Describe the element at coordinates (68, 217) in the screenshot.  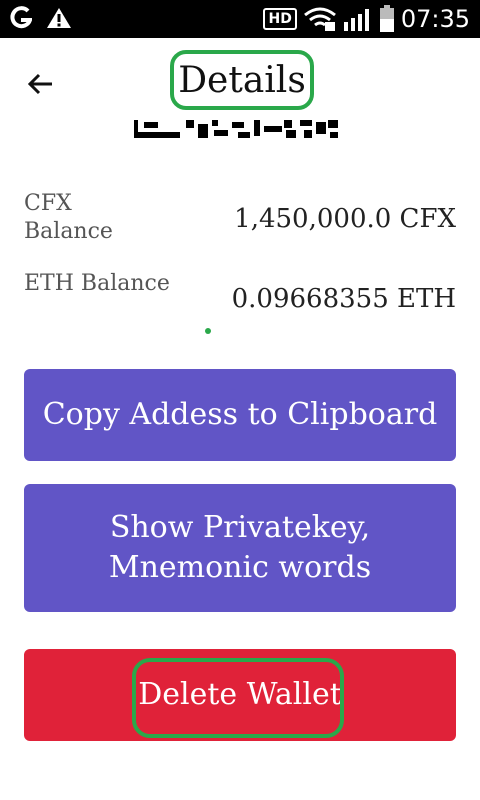
I see `cfx-balance-label: CFX Balance` at that location.